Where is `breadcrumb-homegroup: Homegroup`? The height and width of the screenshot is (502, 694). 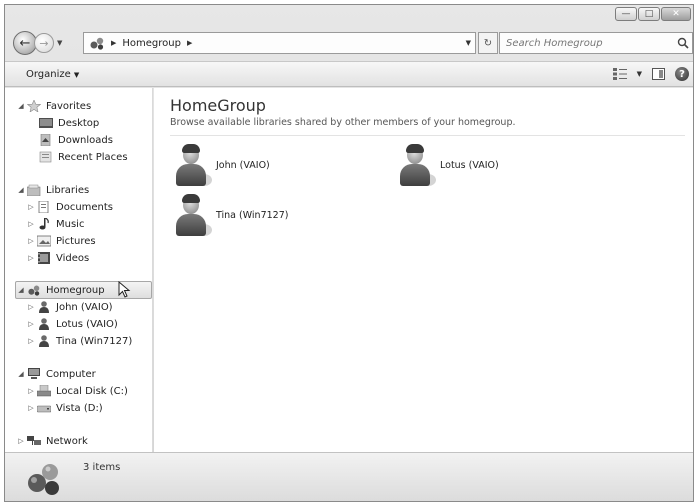
breadcrumb-homegroup: Homegroup is located at coordinates (151, 43).